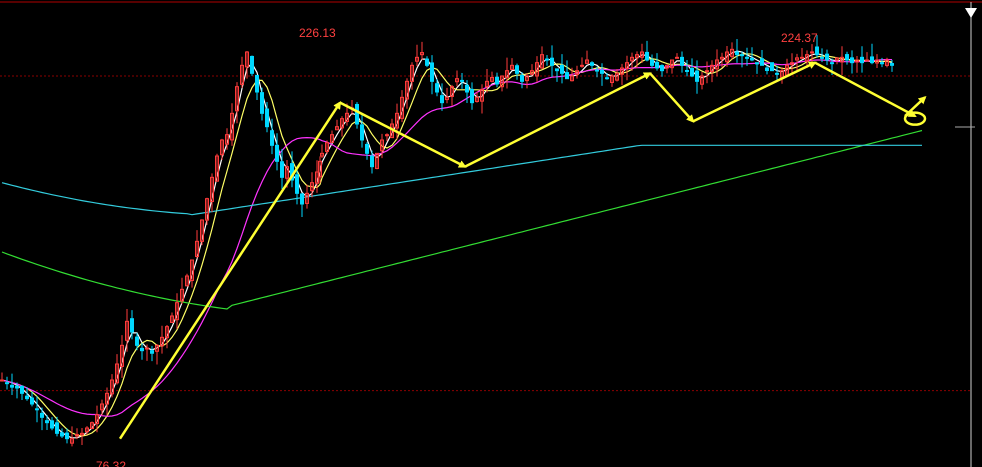 The width and height of the screenshot is (982, 467). What do you see at coordinates (799, 38) in the screenshot?
I see `high-2-label: 224.37` at bounding box center [799, 38].